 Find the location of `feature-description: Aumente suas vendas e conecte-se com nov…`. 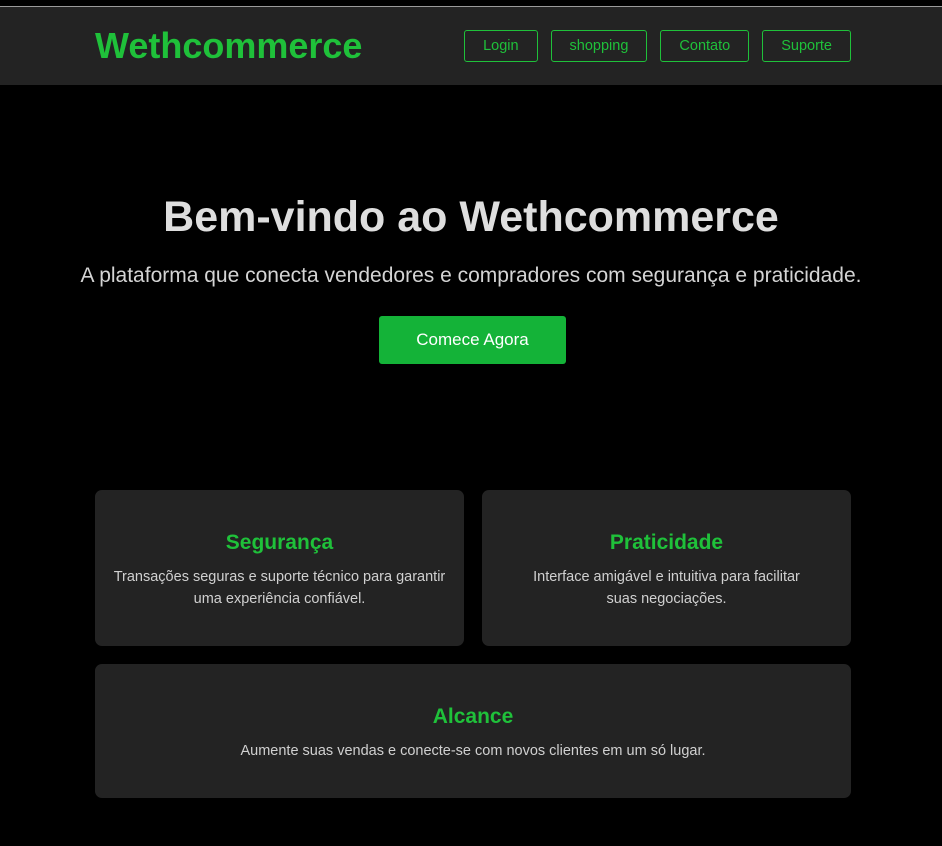

feature-description: Aumente suas vendas e conecte-se com nov… is located at coordinates (473, 751).